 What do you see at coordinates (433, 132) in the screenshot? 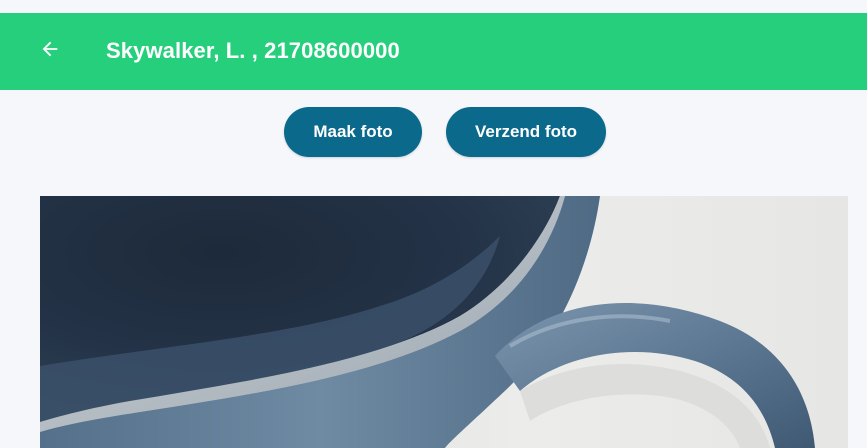
I see `photo-actions: Maak foto Verzend foto` at bounding box center [433, 132].